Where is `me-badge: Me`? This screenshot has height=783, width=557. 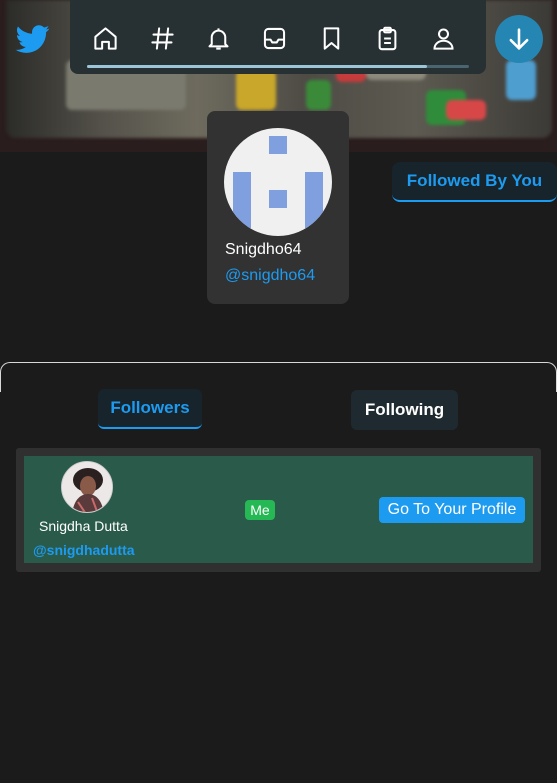
me-badge: Me is located at coordinates (260, 510).